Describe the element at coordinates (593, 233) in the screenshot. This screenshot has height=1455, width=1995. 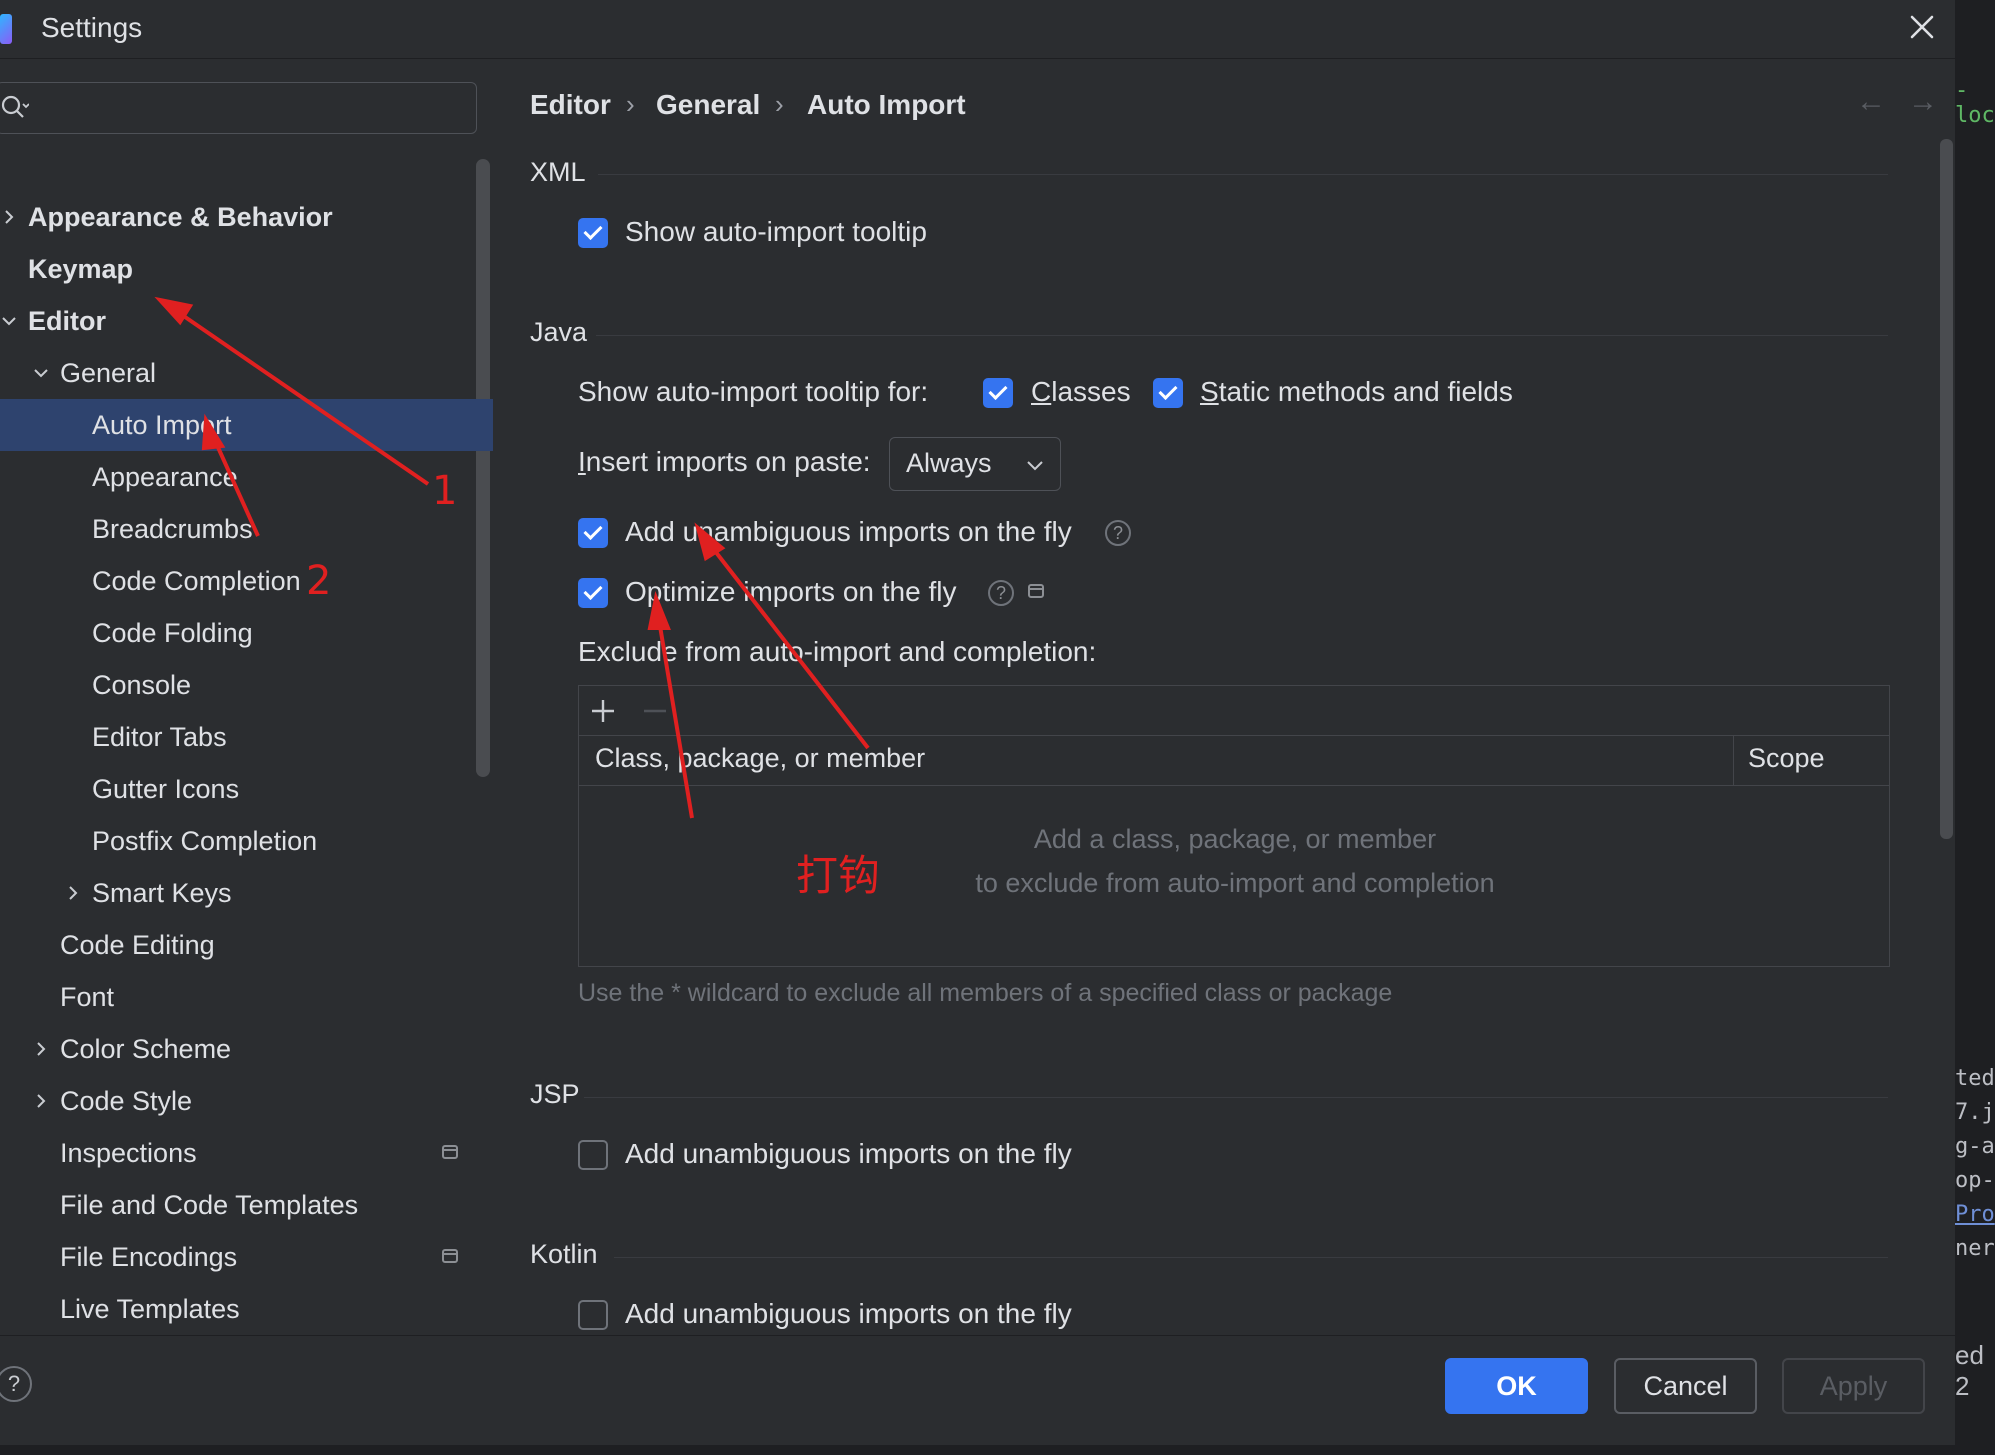
I see `xml-show-tooltip-checkbox` at that location.